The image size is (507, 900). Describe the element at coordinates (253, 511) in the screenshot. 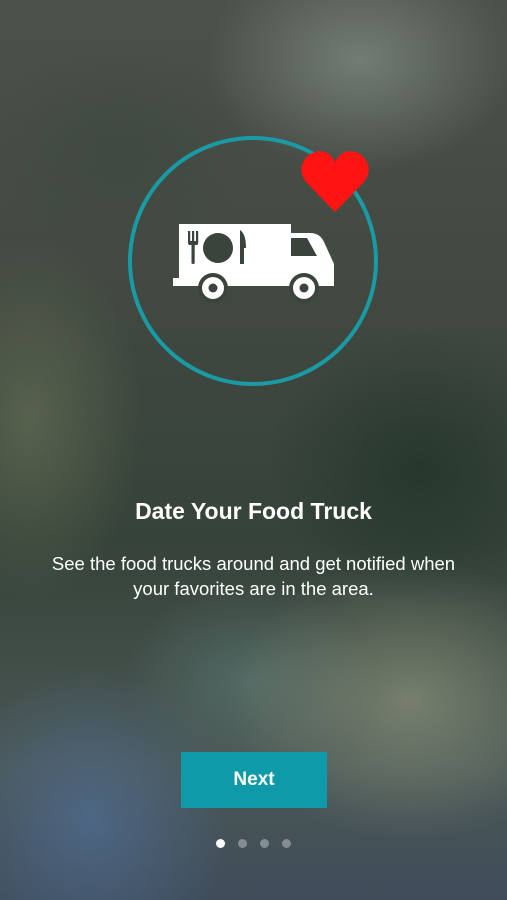

I see `onboarding-title: Date Your Food Truck` at that location.